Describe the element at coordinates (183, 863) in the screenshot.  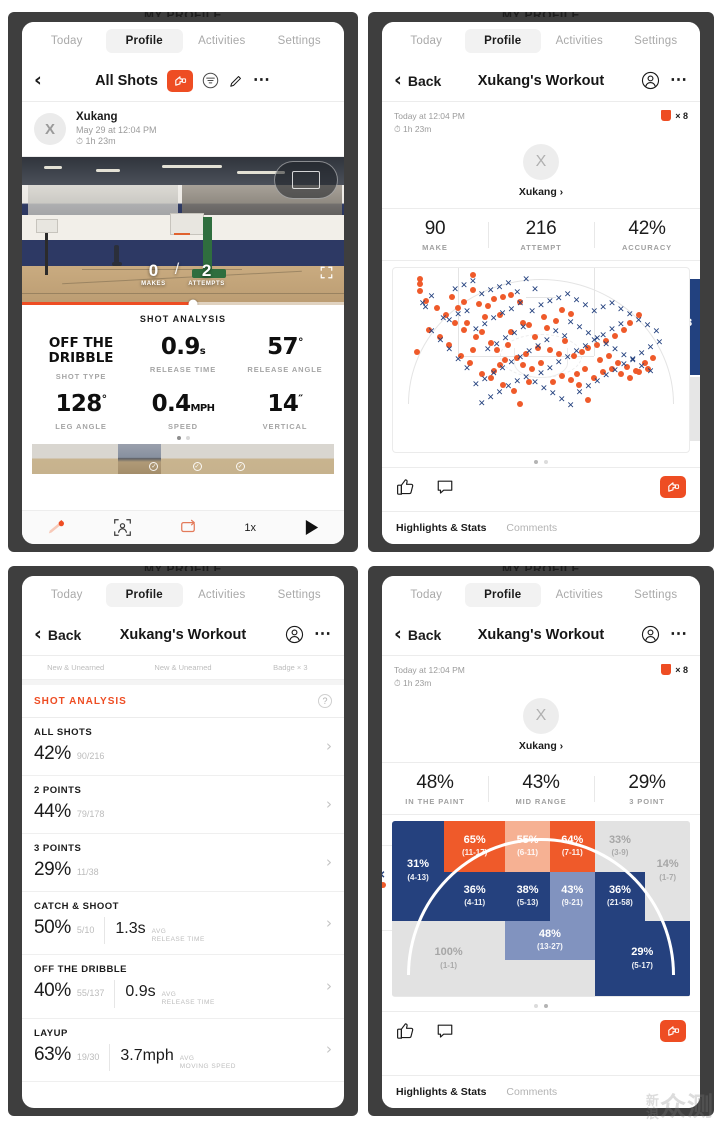
I see `list-item-3-points: 3 POINTS 29% 11/38 ›` at that location.